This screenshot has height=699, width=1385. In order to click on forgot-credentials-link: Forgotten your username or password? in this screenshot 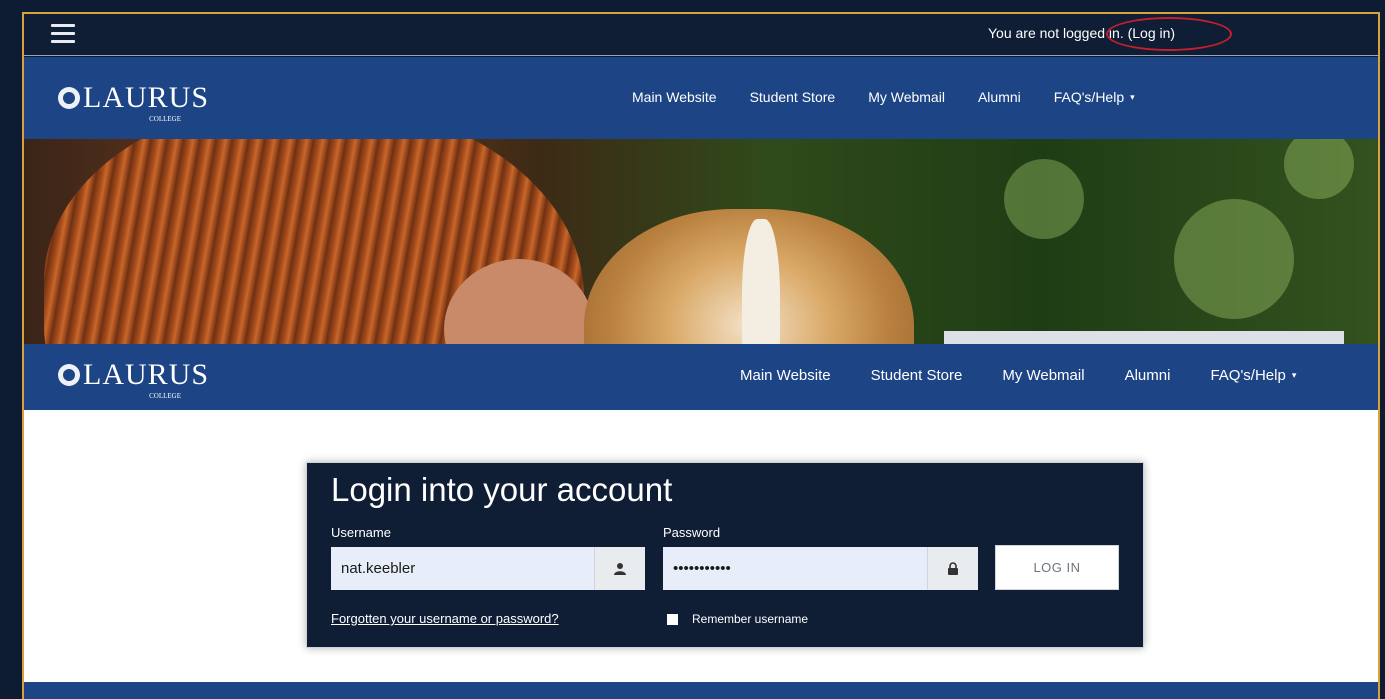, I will do `click(445, 618)`.